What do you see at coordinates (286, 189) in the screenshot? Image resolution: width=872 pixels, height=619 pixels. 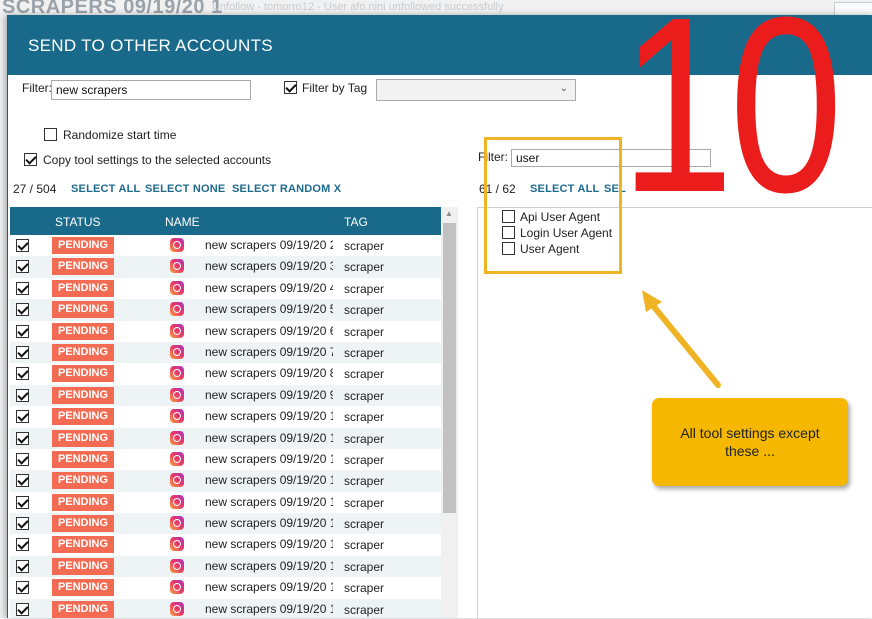 I see `select-random-accounts-link: SELECT RANDOM X` at bounding box center [286, 189].